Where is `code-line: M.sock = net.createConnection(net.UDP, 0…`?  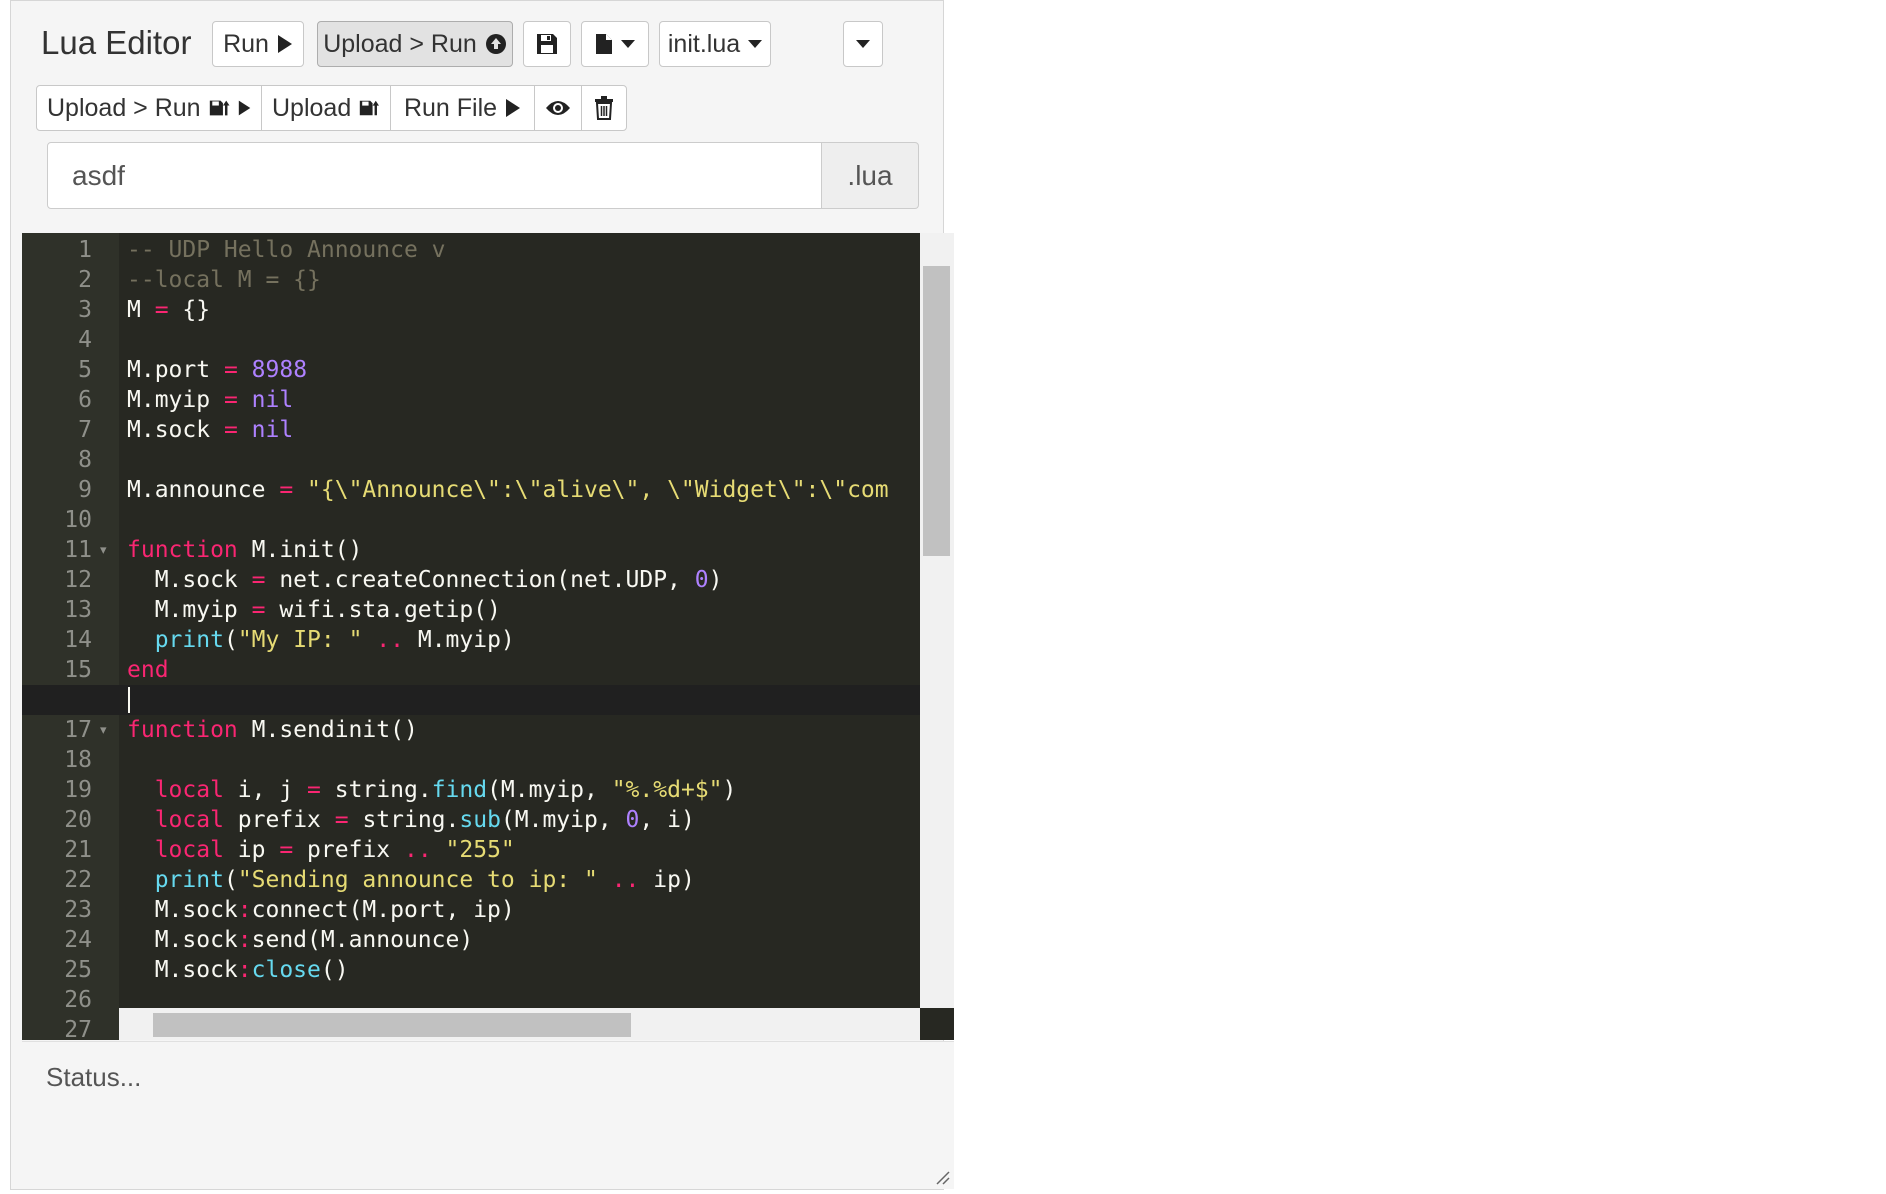
code-line: M.sock = net.createConnection(net.UDP, 0… is located at coordinates (425, 580).